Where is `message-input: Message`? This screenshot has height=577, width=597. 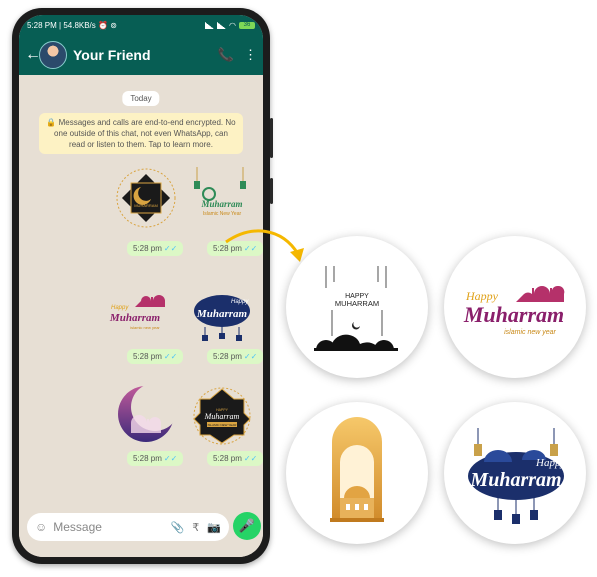 message-input: Message is located at coordinates (107, 527).